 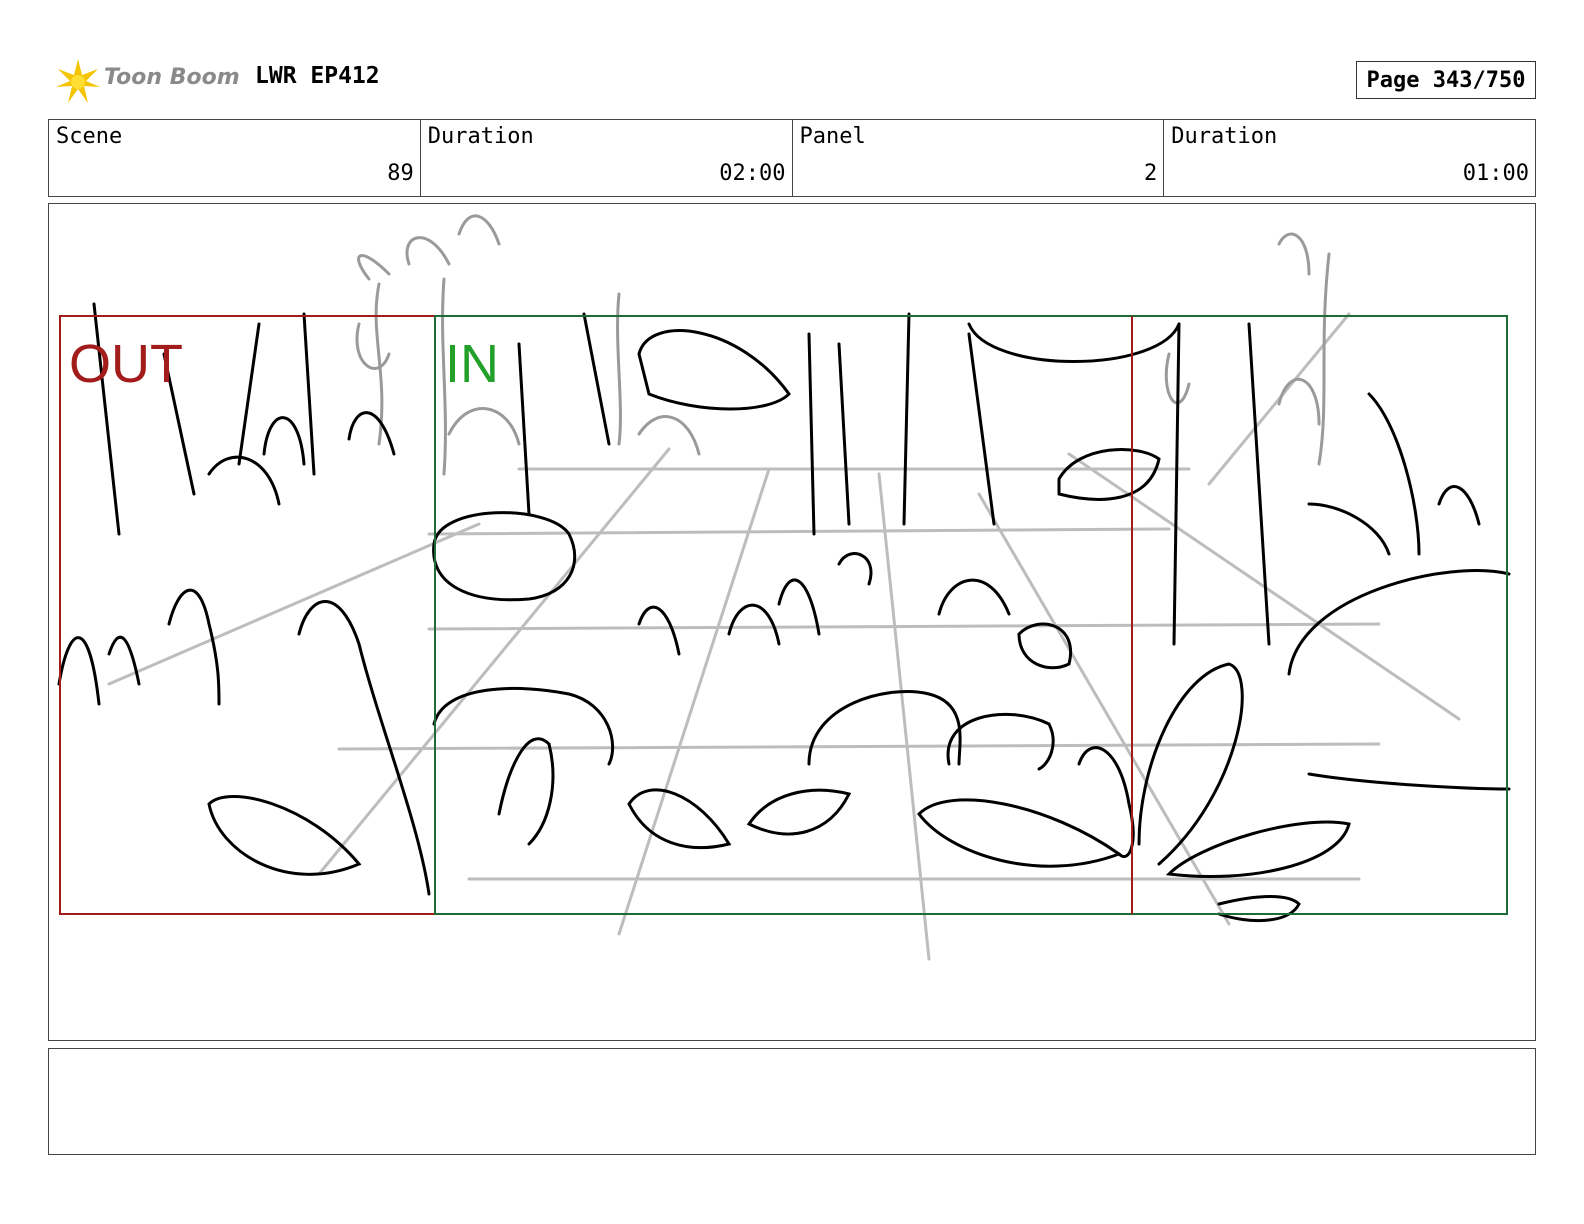 I want to click on panel-label: Panel, so click(x=832, y=136).